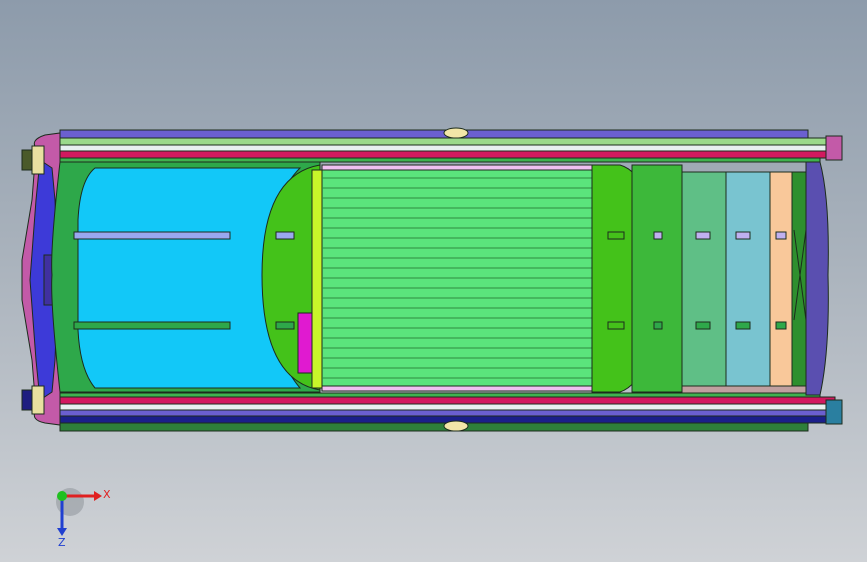 The width and height of the screenshot is (867, 562). What do you see at coordinates (434, 427) in the screenshot?
I see `side-rail-bottom-outer` at bounding box center [434, 427].